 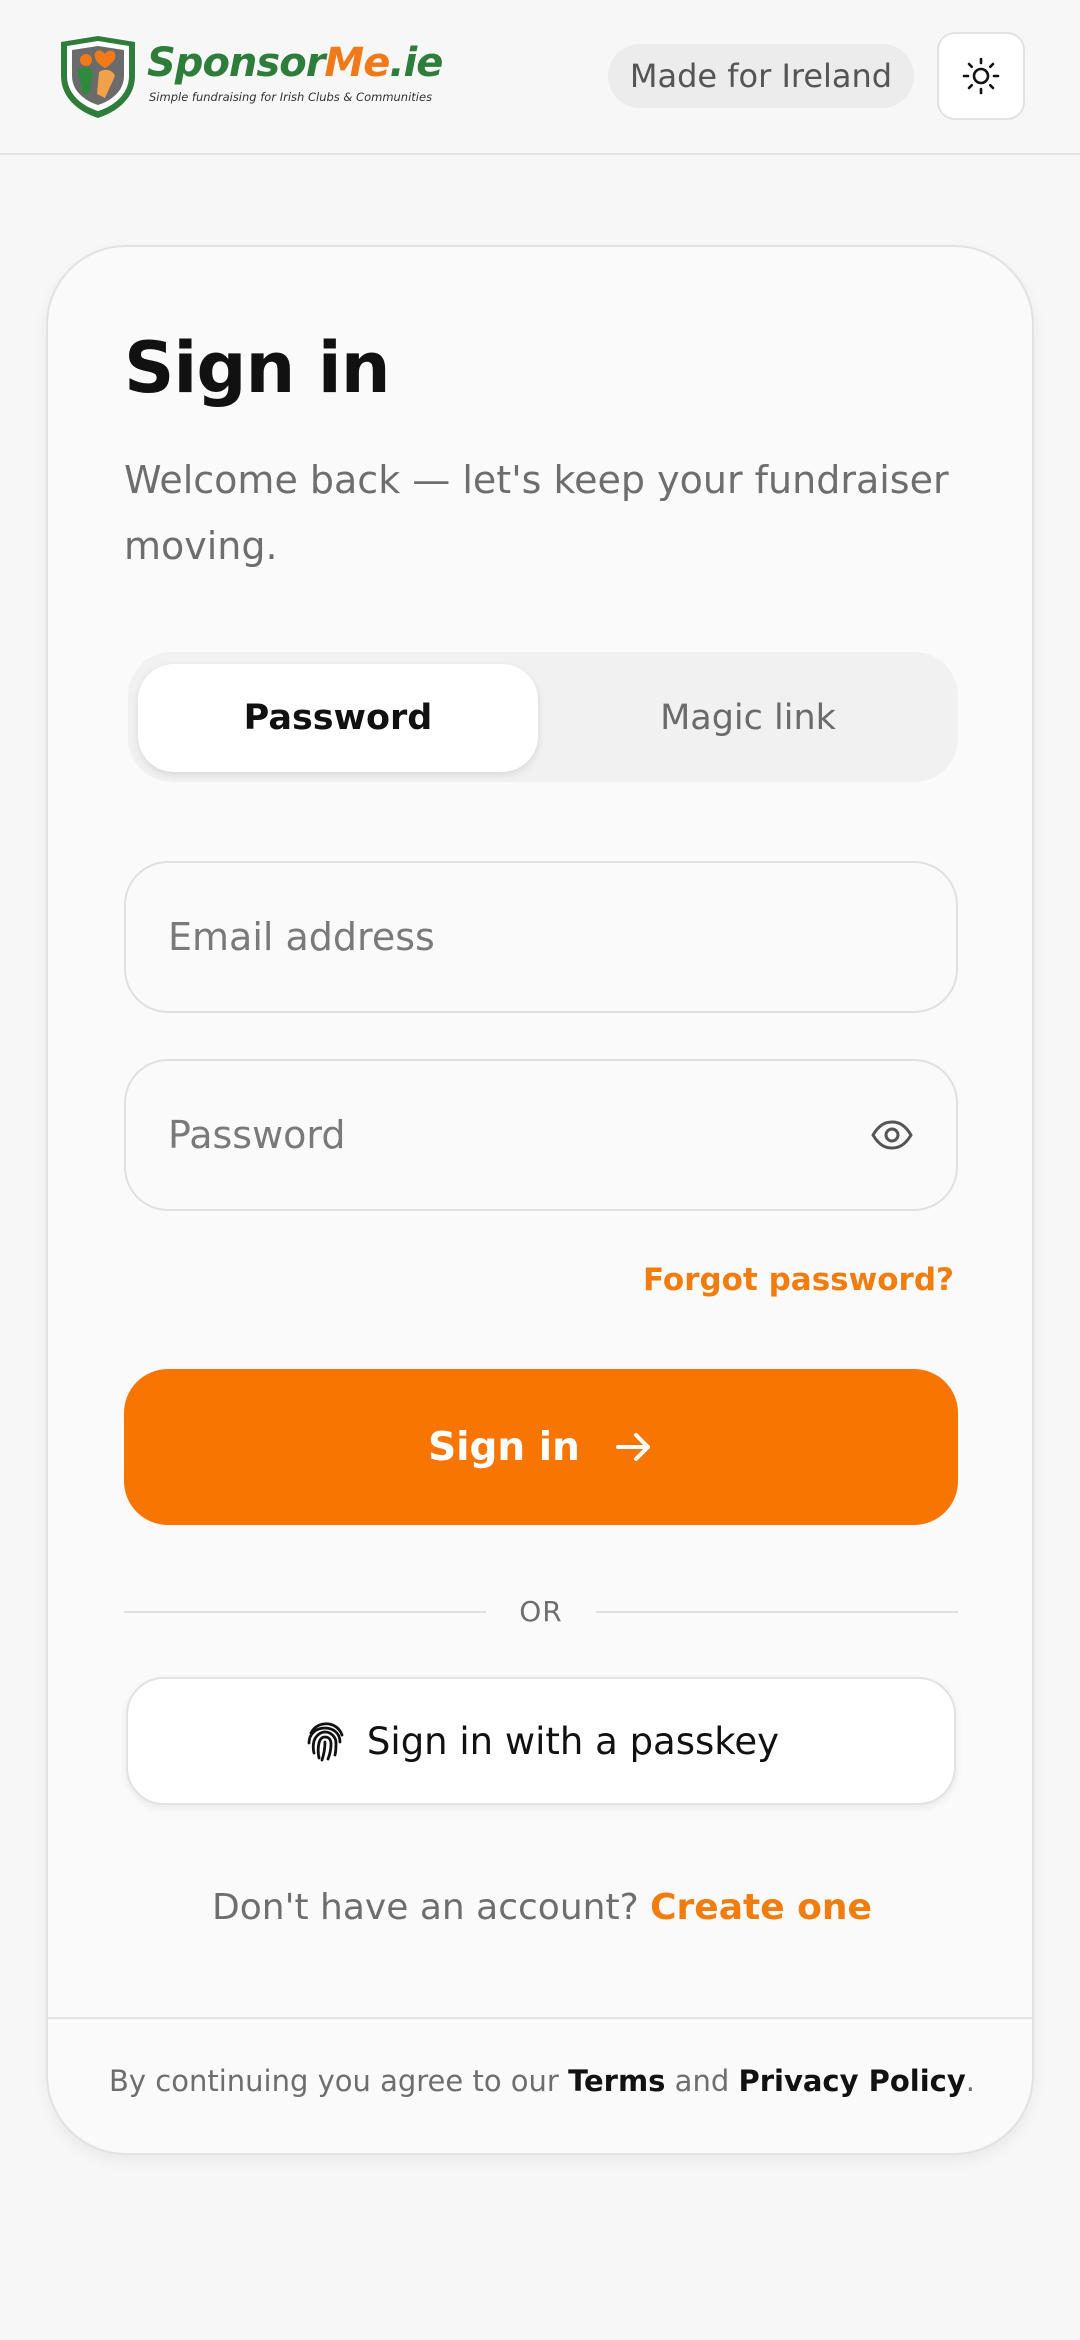 I want to click on terms-suffix: ., so click(x=970, y=2081).